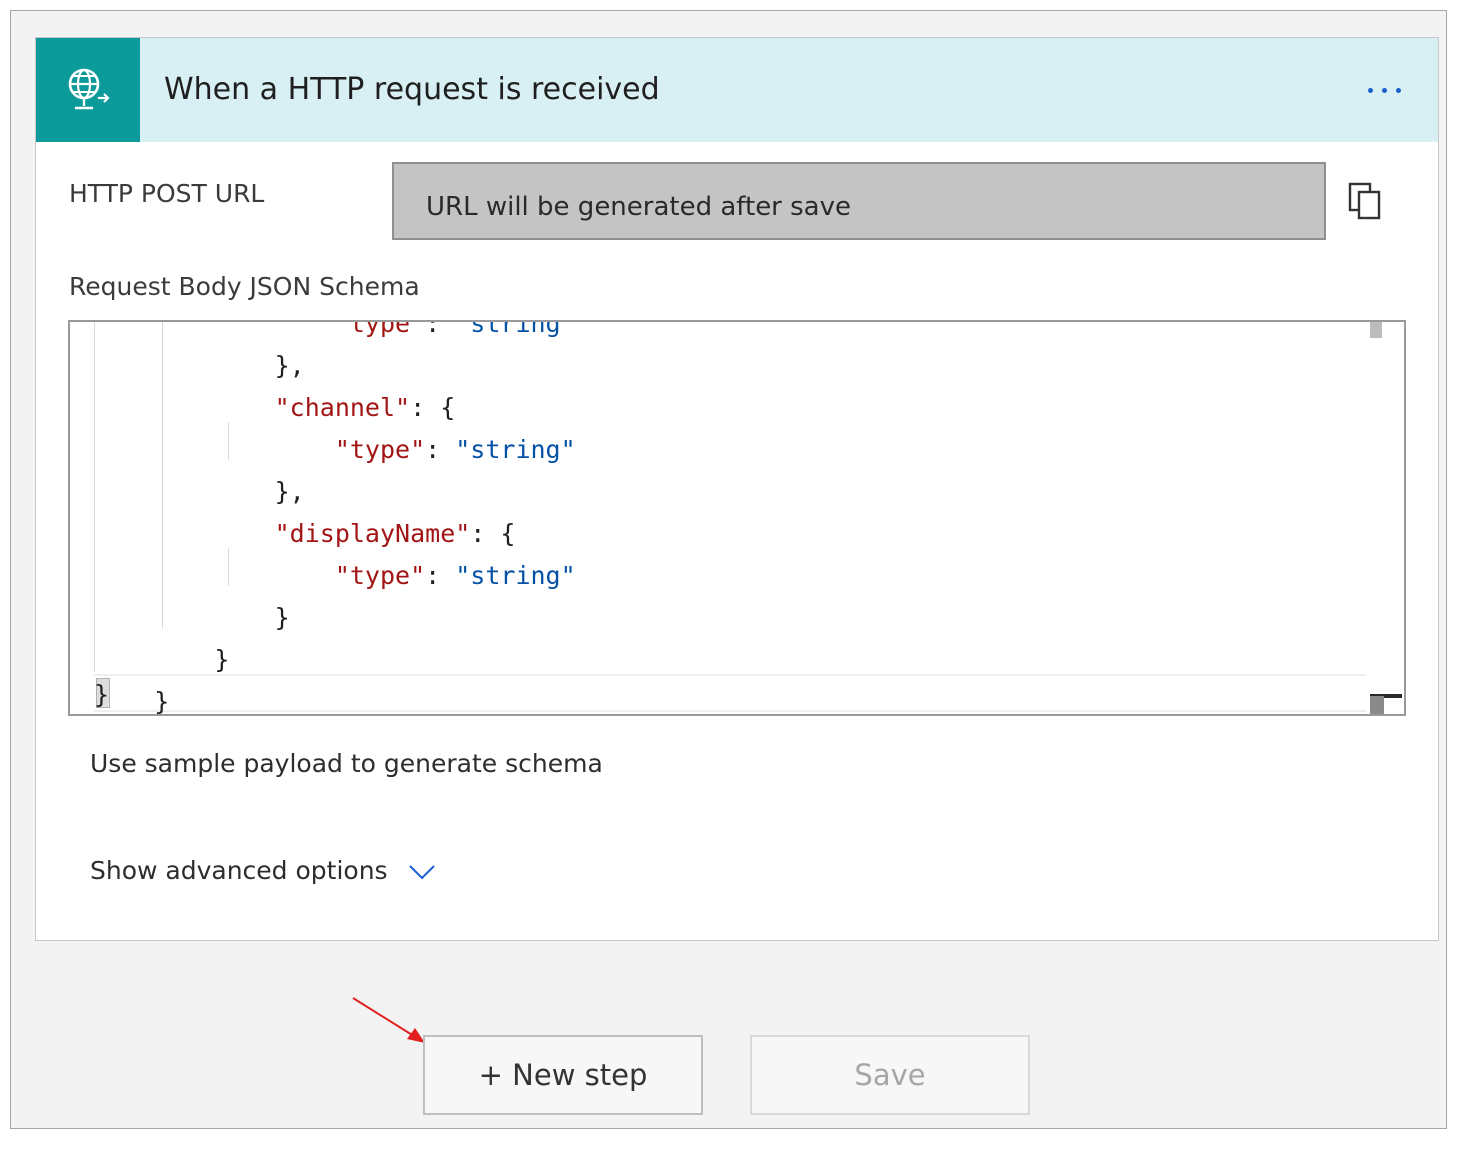 The image size is (1466, 1153). What do you see at coordinates (1376, 330) in the screenshot?
I see `scrollbar-thumb` at bounding box center [1376, 330].